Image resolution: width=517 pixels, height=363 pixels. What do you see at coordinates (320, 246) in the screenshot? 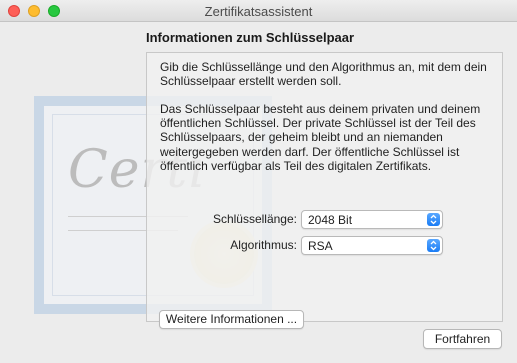
I see `algorithm-value: RSA` at bounding box center [320, 246].